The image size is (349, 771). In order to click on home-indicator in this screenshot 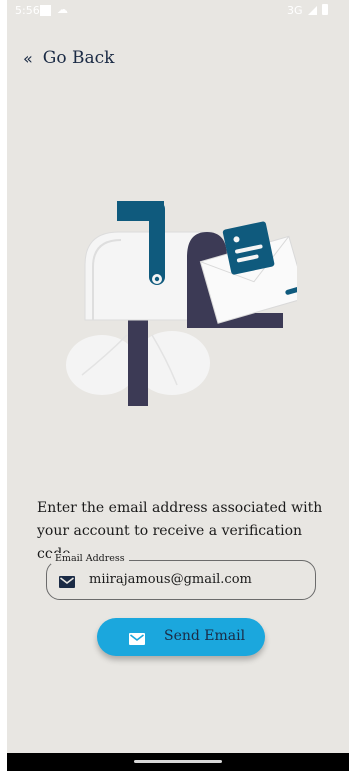, I will do `click(178, 761)`.